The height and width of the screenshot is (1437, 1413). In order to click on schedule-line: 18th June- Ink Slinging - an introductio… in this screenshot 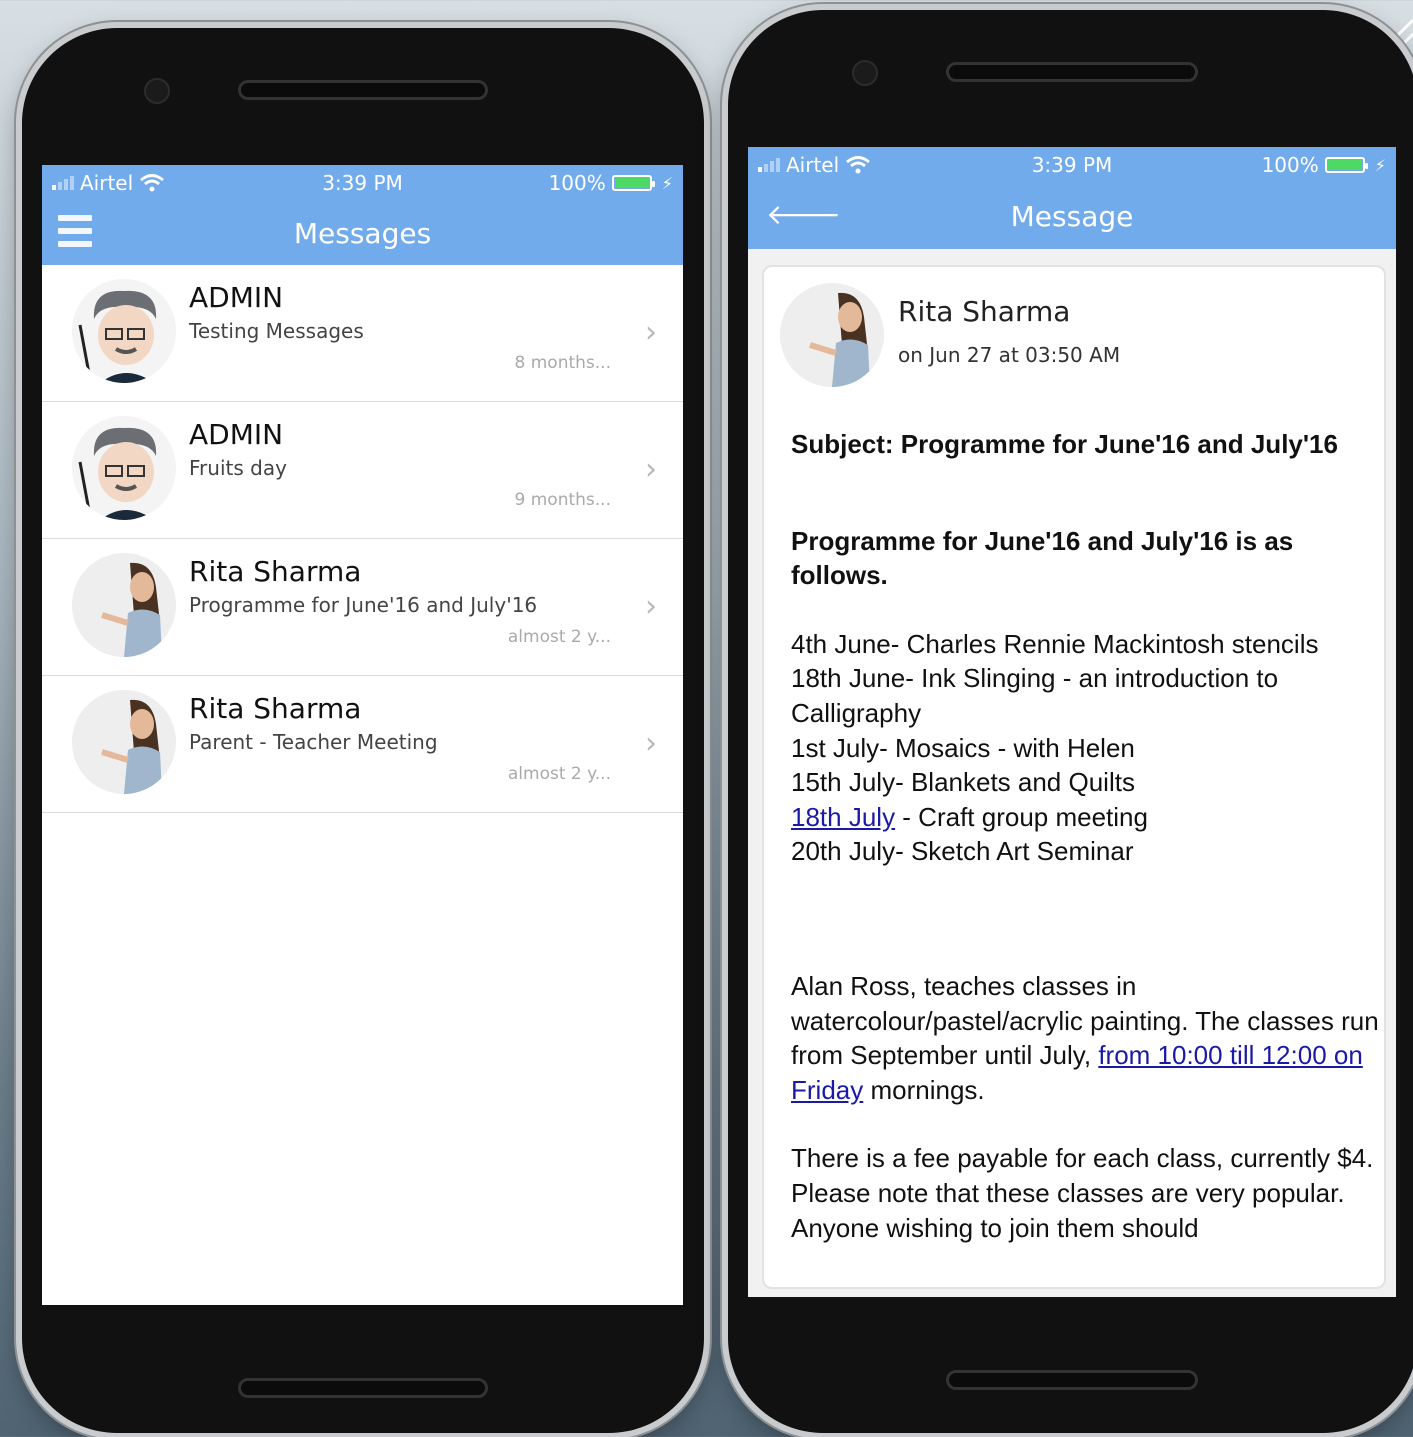, I will do `click(1035, 695)`.